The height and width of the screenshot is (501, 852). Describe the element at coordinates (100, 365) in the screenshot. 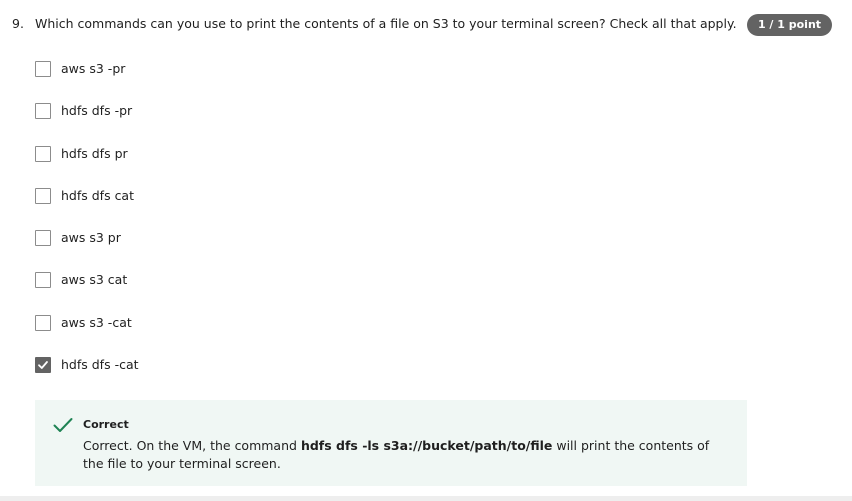

I see `option-label: hdfs dfs -cat` at that location.